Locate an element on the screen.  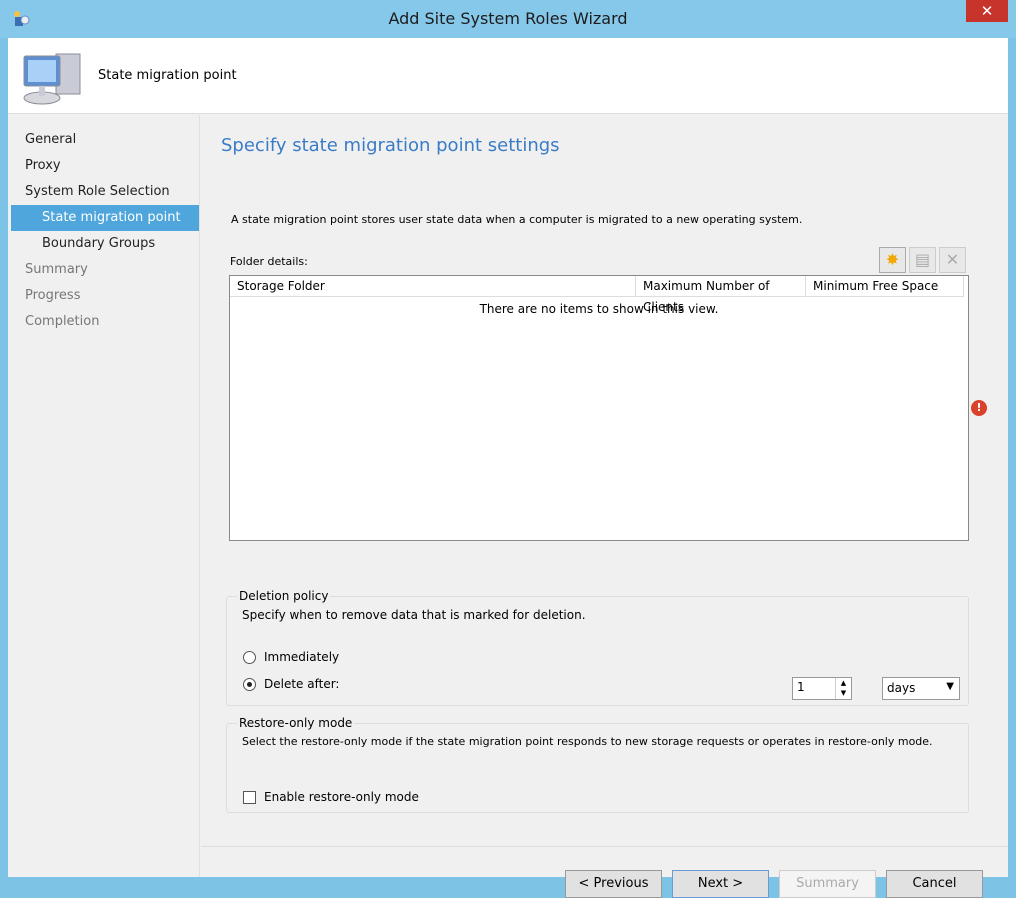
delete-button: ✕ is located at coordinates (952, 260).